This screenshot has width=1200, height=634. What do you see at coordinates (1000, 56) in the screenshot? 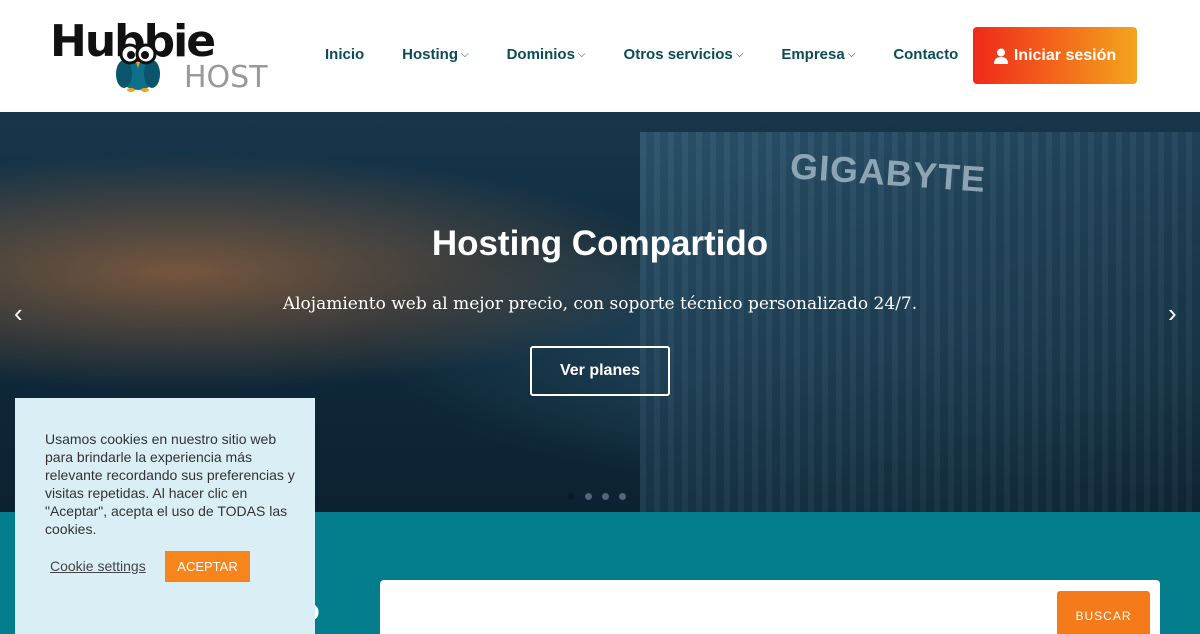
I see `user-icon` at bounding box center [1000, 56].